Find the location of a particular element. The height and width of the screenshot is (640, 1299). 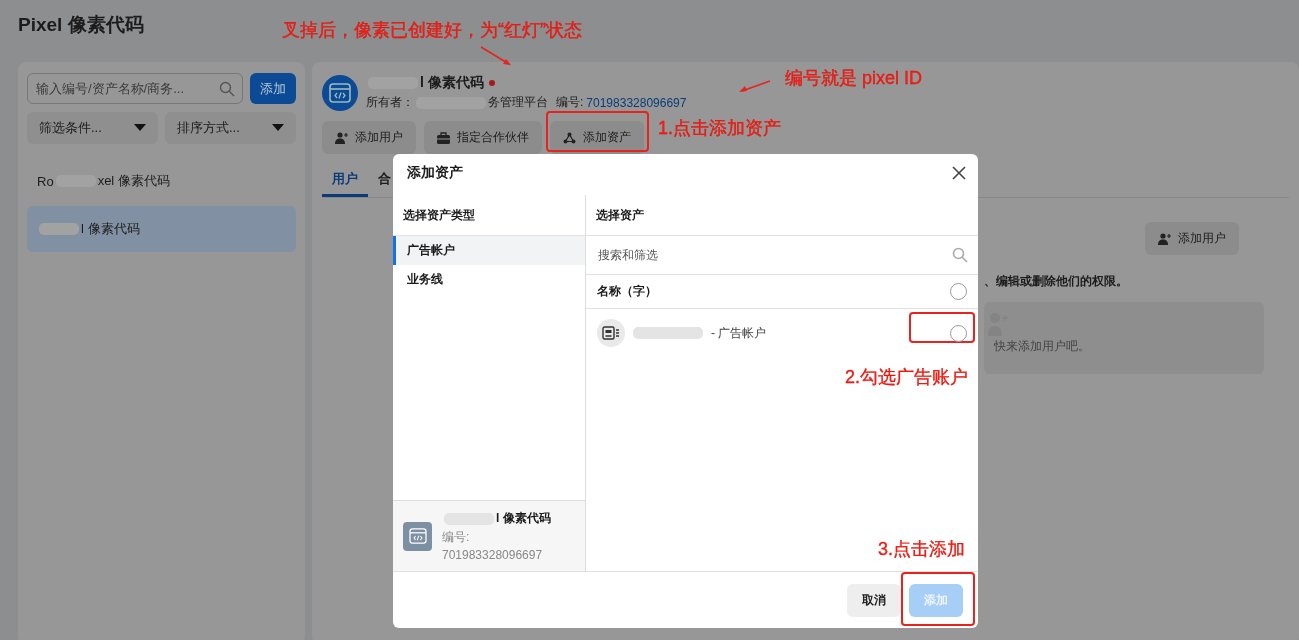

search-field: 搜索和筛选 is located at coordinates (774, 255).